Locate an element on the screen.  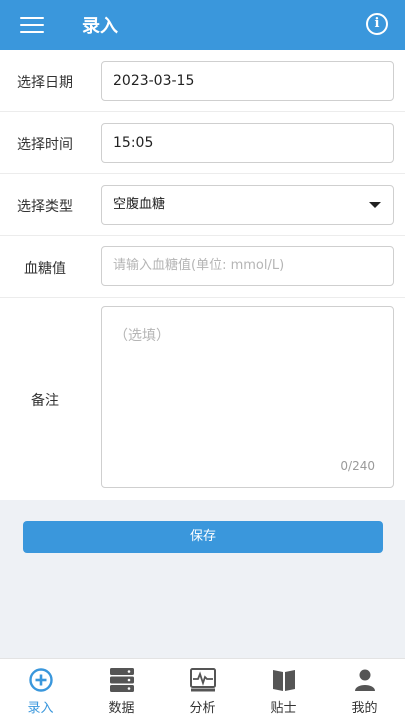
tab-label: 数据 is located at coordinates (121, 708).